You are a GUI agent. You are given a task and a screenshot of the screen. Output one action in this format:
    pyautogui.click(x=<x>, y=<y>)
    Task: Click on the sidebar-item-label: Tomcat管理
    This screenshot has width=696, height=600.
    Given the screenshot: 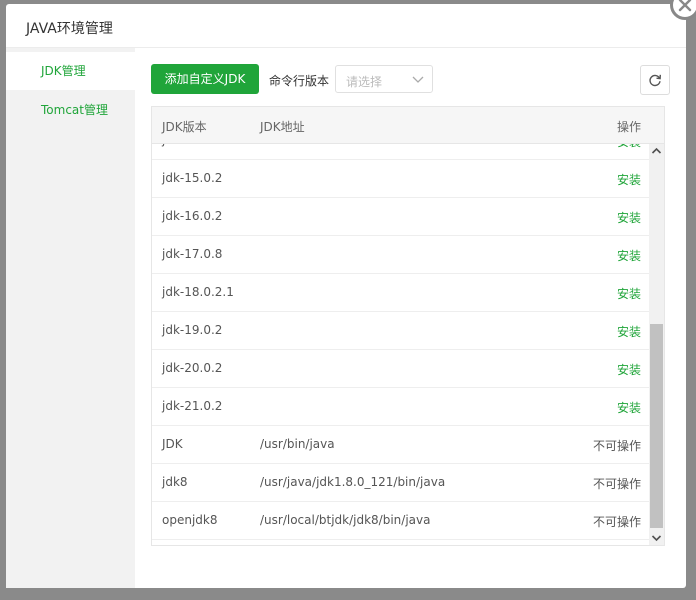 What is the action you would take?
    pyautogui.click(x=74, y=110)
    